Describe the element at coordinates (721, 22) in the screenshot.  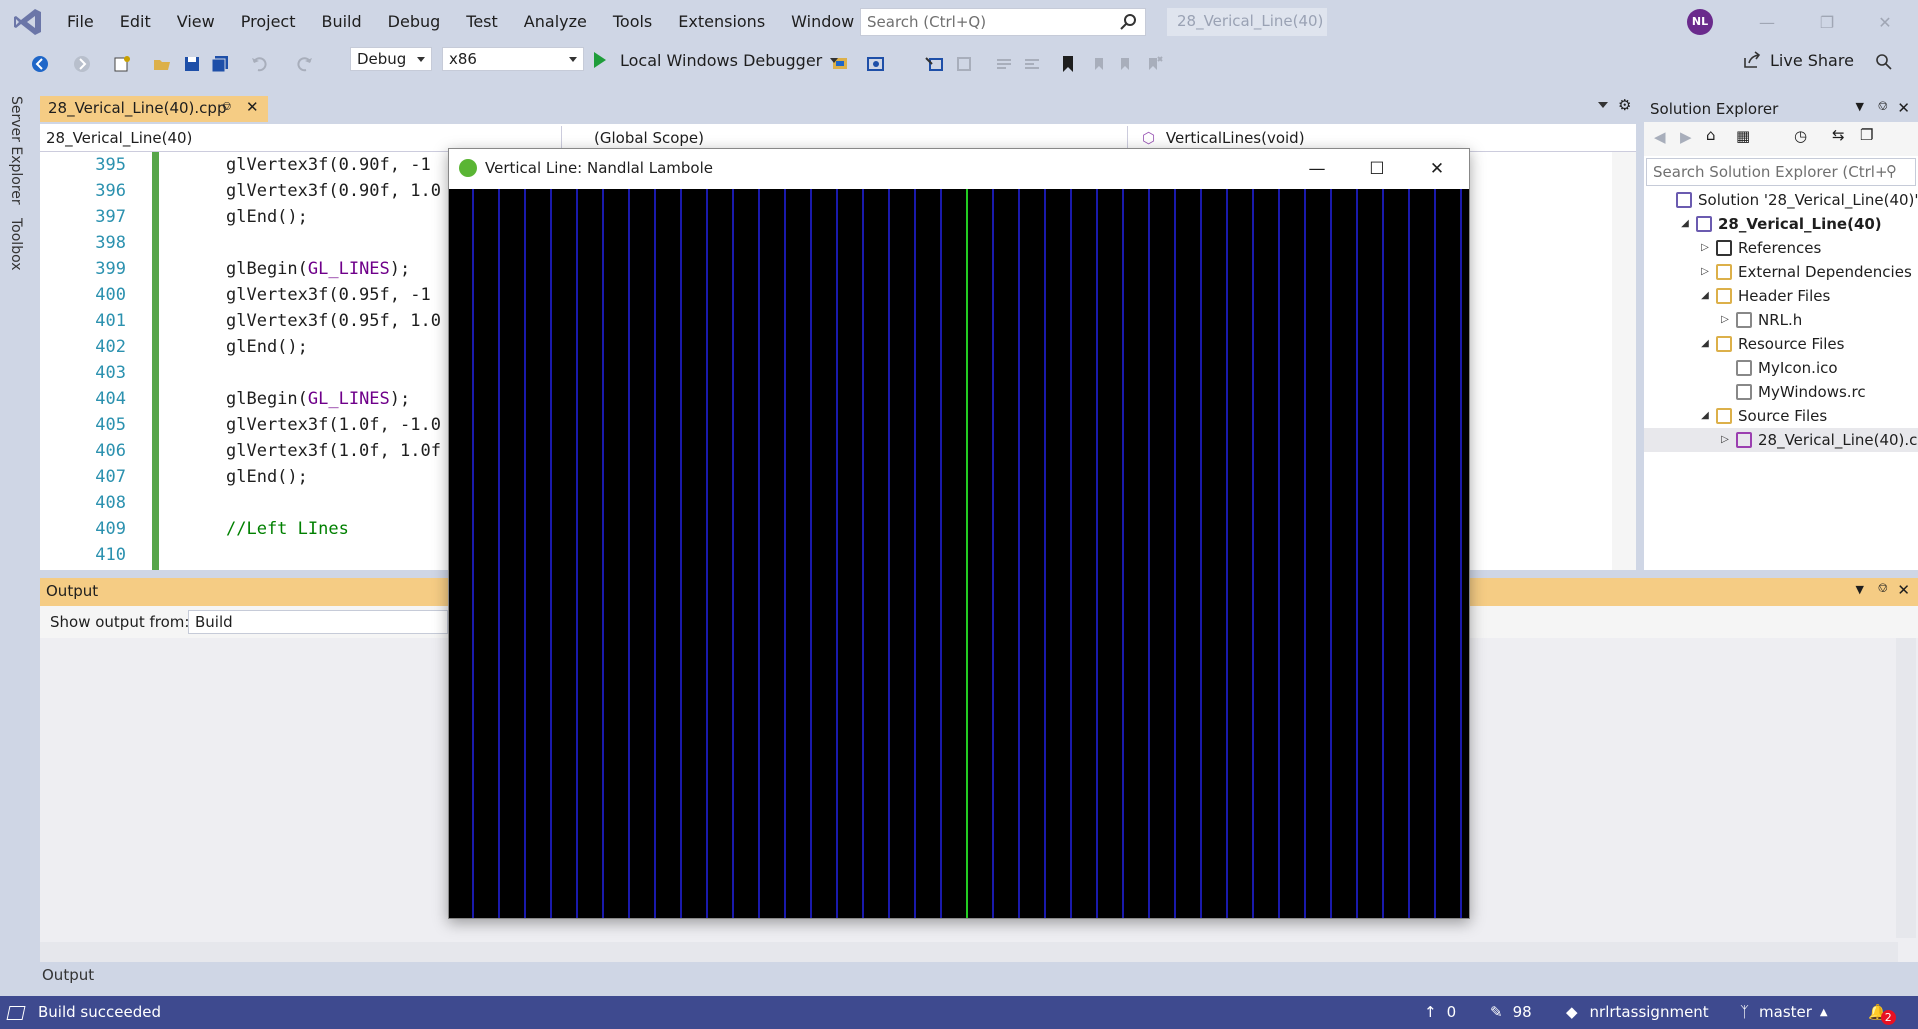
I see `menu-extensions: Extensions` at that location.